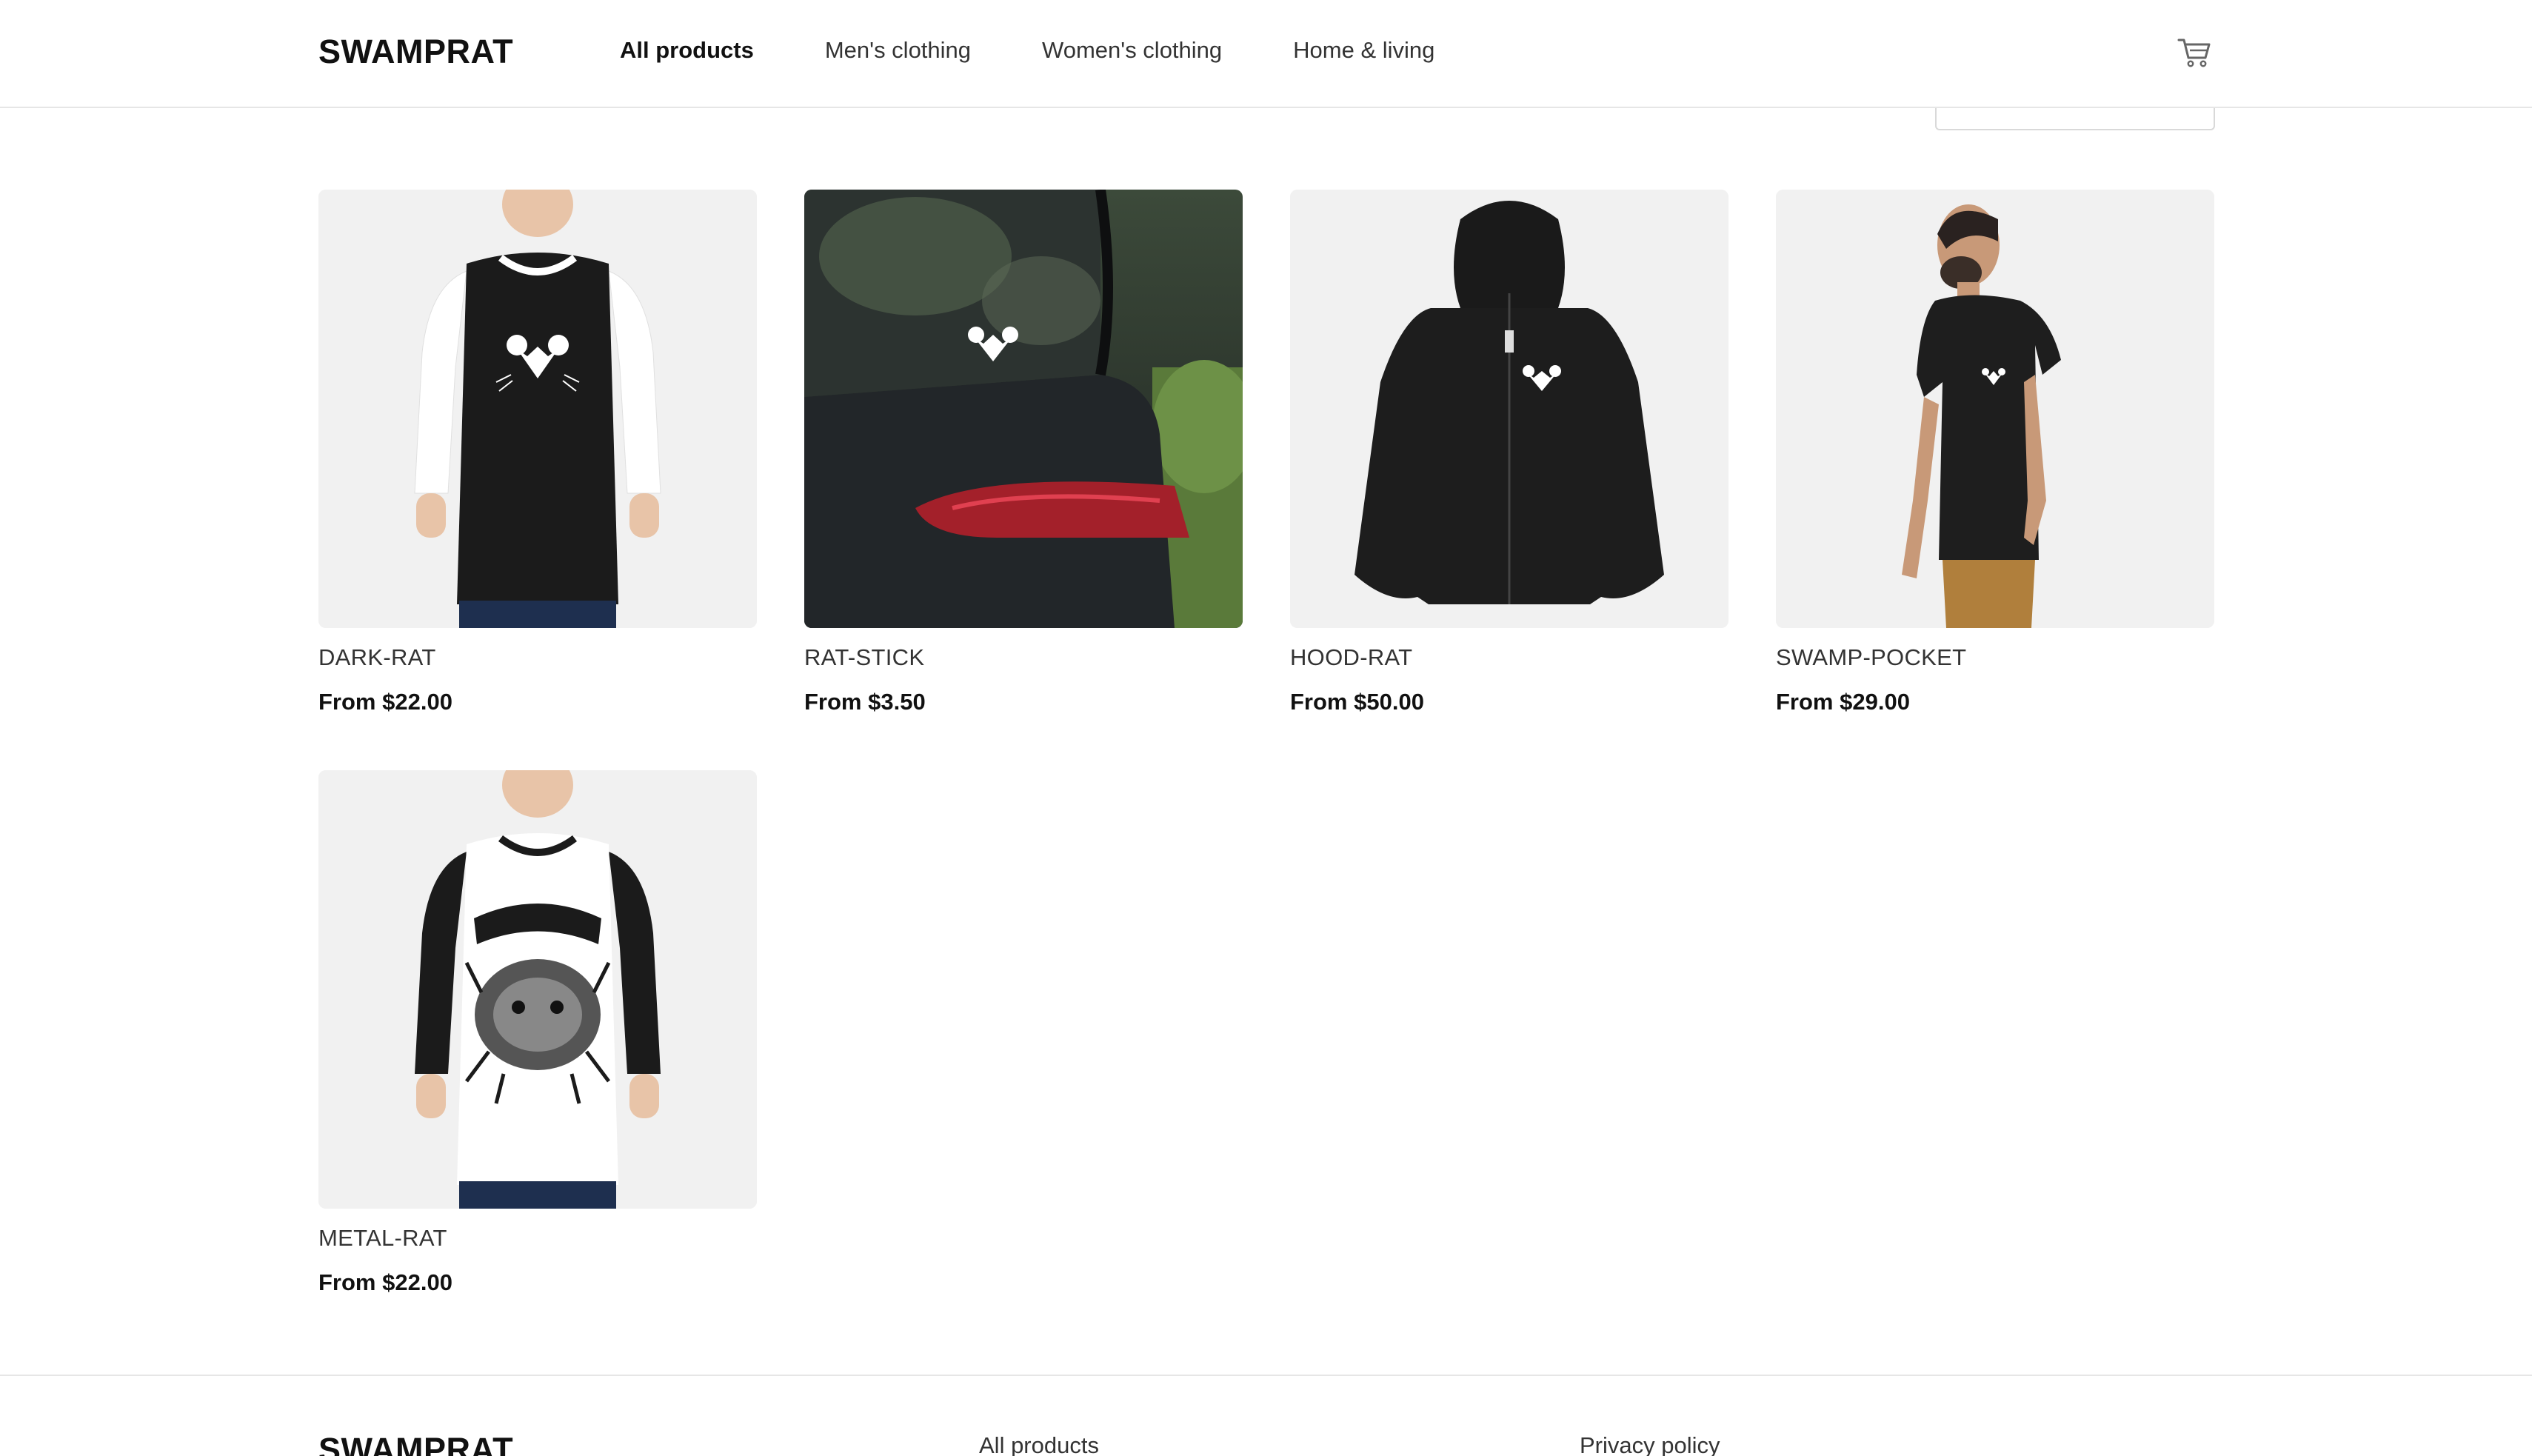 This screenshot has width=2532, height=1456. Describe the element at coordinates (1024, 657) in the screenshot. I see `product-name: RAT-STICK` at that location.